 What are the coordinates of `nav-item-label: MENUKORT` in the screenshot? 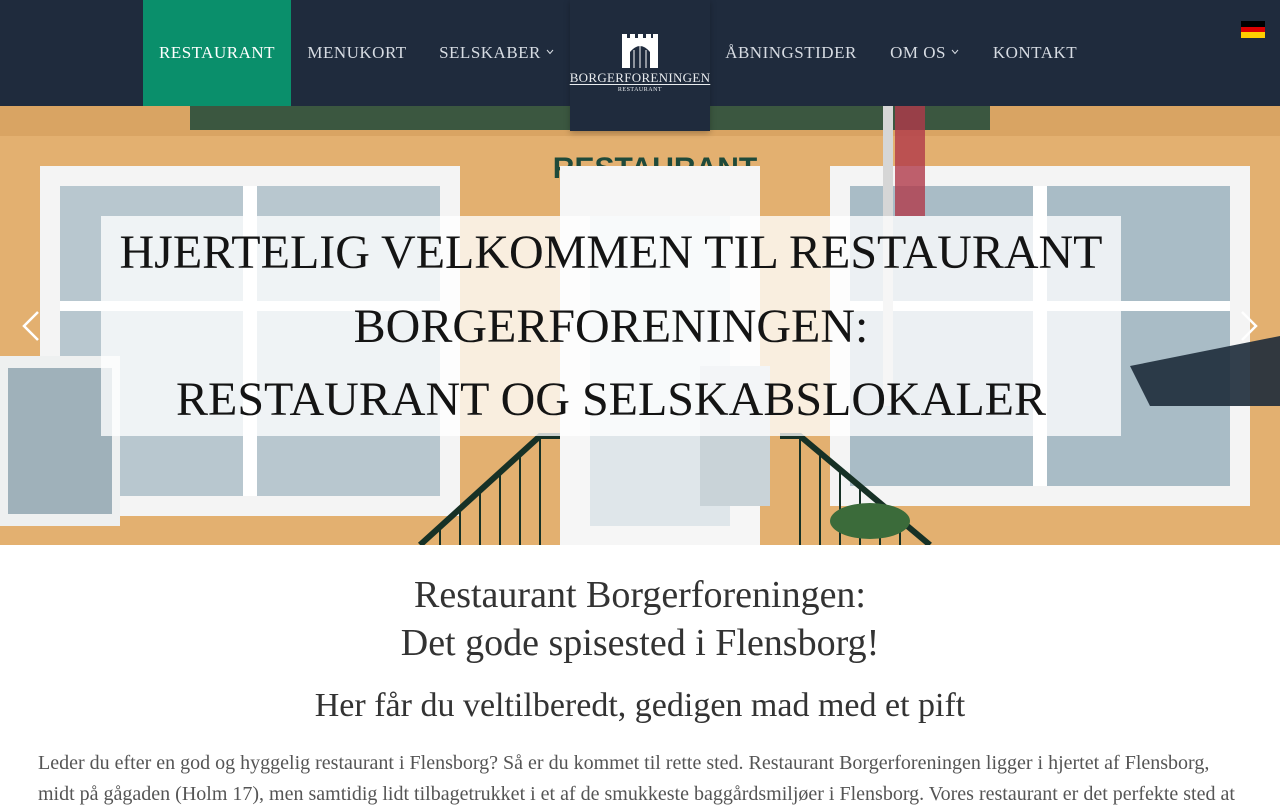 It's located at (357, 52).